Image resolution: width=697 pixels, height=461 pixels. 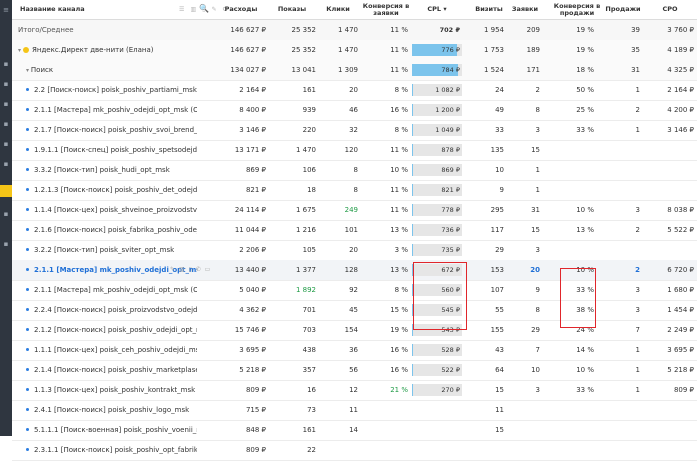 What do you see at coordinates (104, 250) in the screenshot?
I see `channel-name: 3.2.2 [Поиск-тип] poisk_sviter_opt_msk` at bounding box center [104, 250].